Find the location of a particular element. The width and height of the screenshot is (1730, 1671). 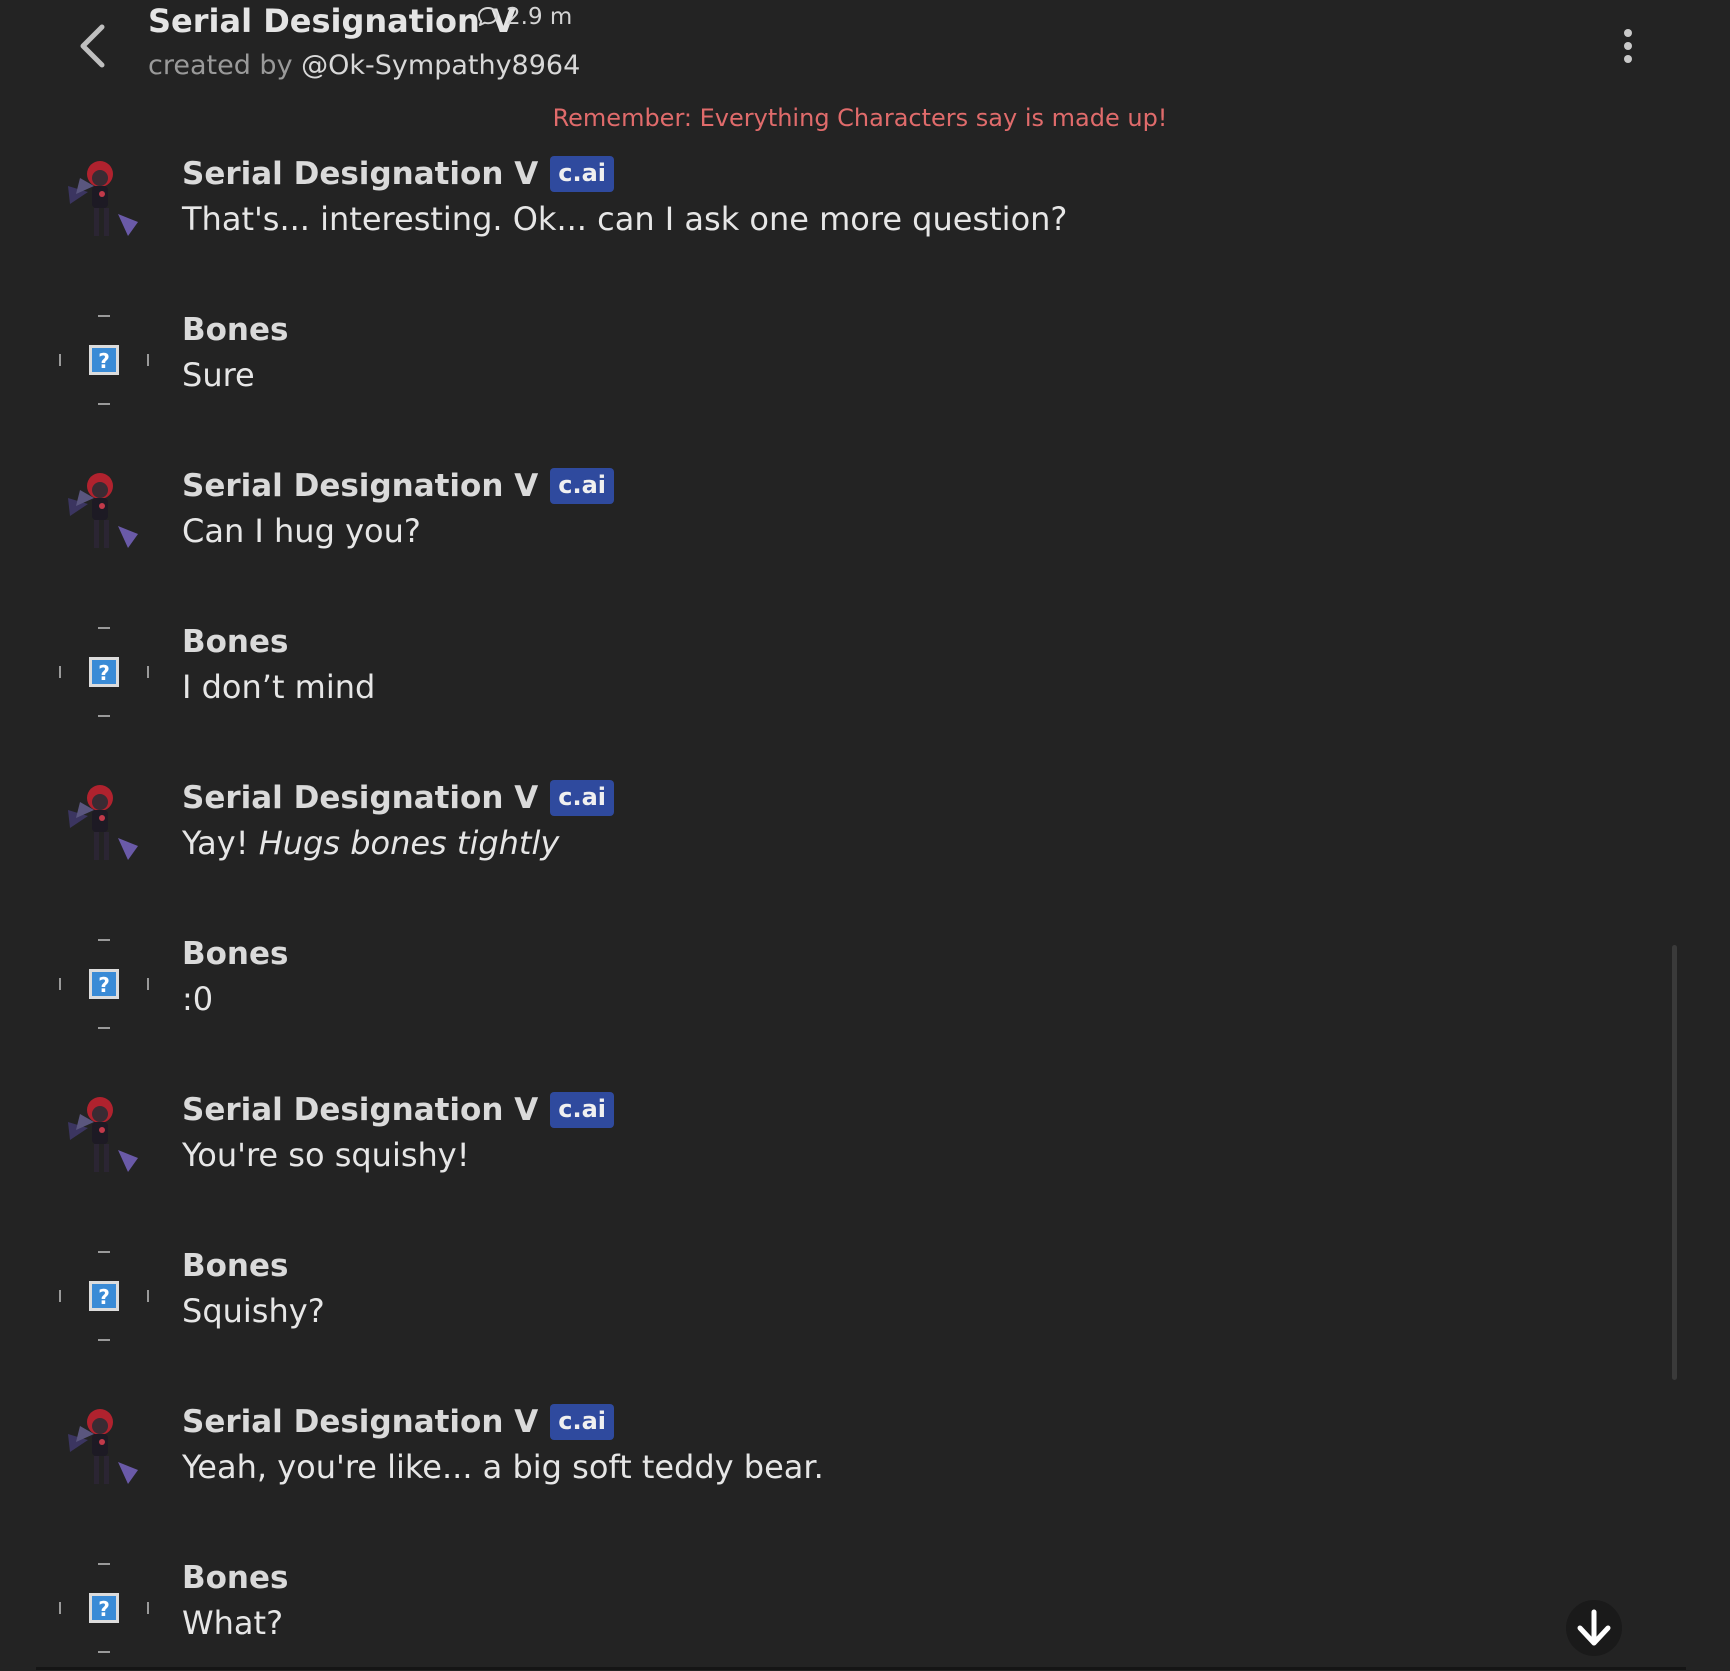

message-row: ? Bones What? is located at coordinates (830, 1615).